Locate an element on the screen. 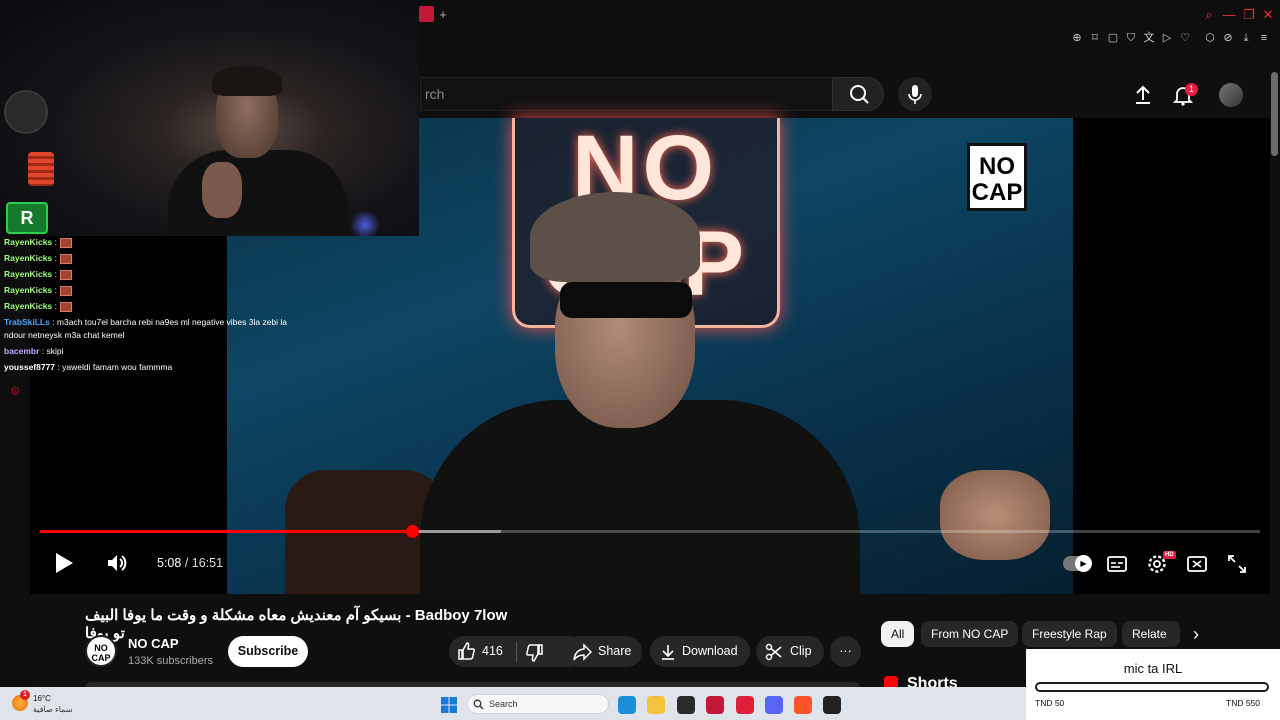  rgb-light is located at coordinates (365, 223).